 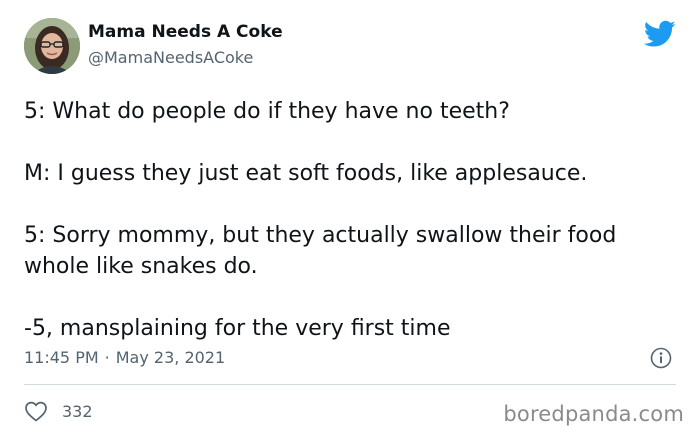 I want to click on heart-icon, so click(x=36, y=411).